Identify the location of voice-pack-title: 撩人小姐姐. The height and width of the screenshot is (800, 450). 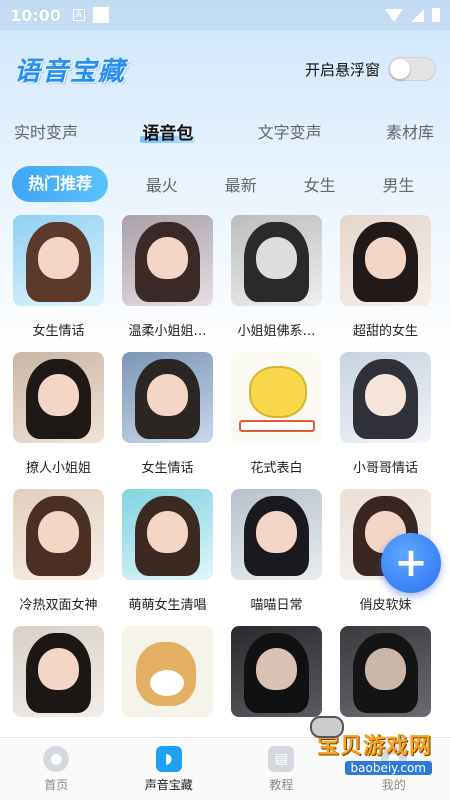
(58, 468).